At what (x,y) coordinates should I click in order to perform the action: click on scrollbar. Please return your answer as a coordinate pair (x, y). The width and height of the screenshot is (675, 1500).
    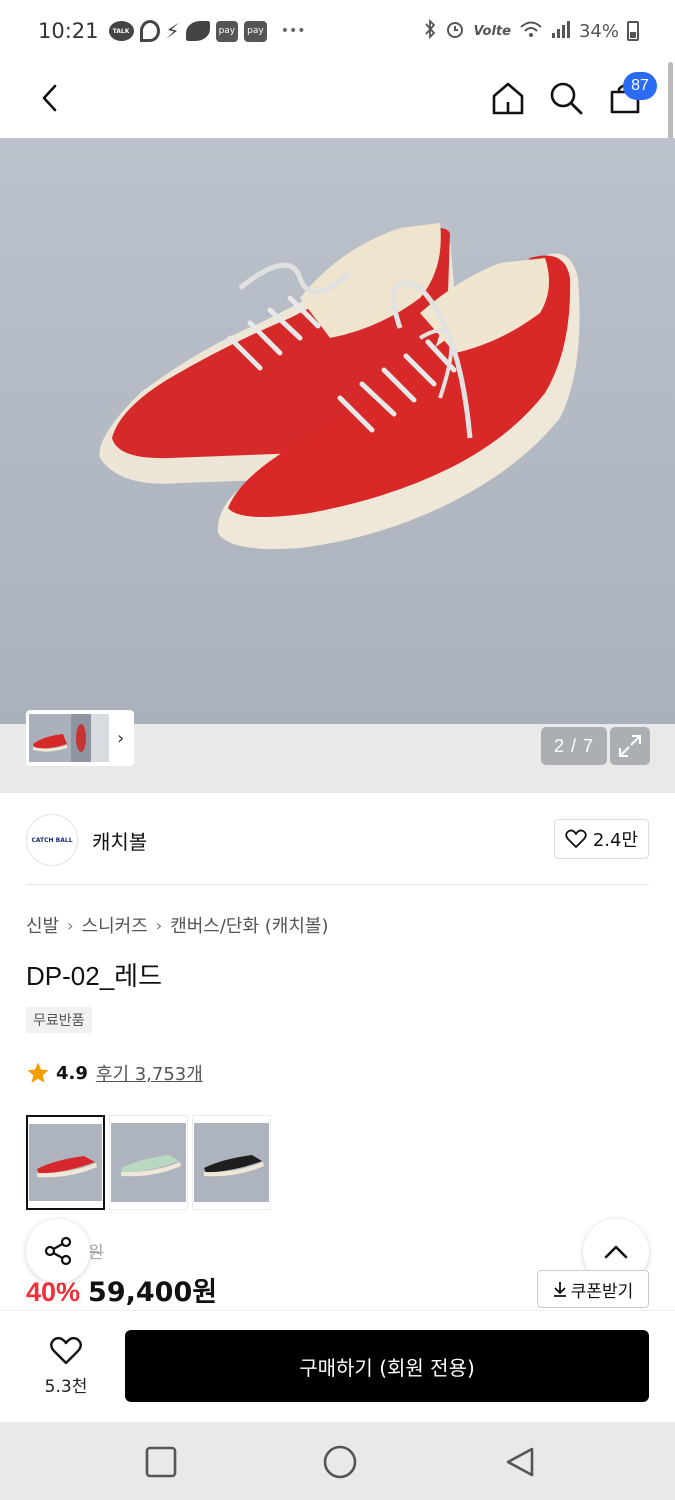
    Looking at the image, I should click on (670, 103).